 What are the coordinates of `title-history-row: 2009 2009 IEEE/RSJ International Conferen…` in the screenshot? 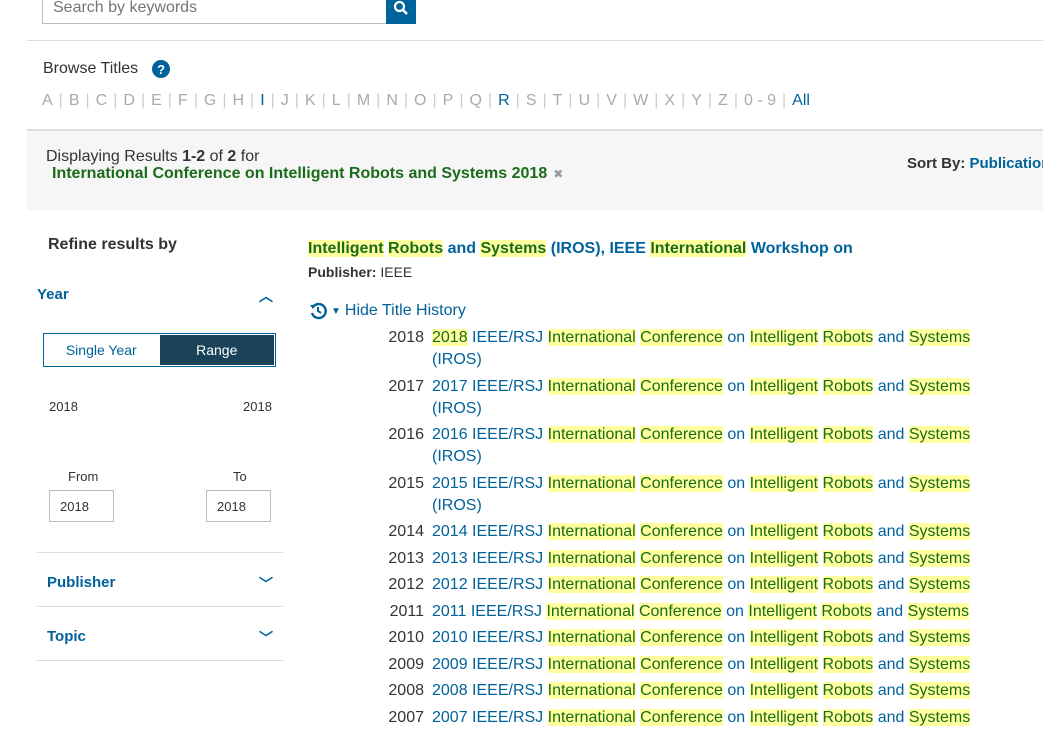 It's located at (680, 665).